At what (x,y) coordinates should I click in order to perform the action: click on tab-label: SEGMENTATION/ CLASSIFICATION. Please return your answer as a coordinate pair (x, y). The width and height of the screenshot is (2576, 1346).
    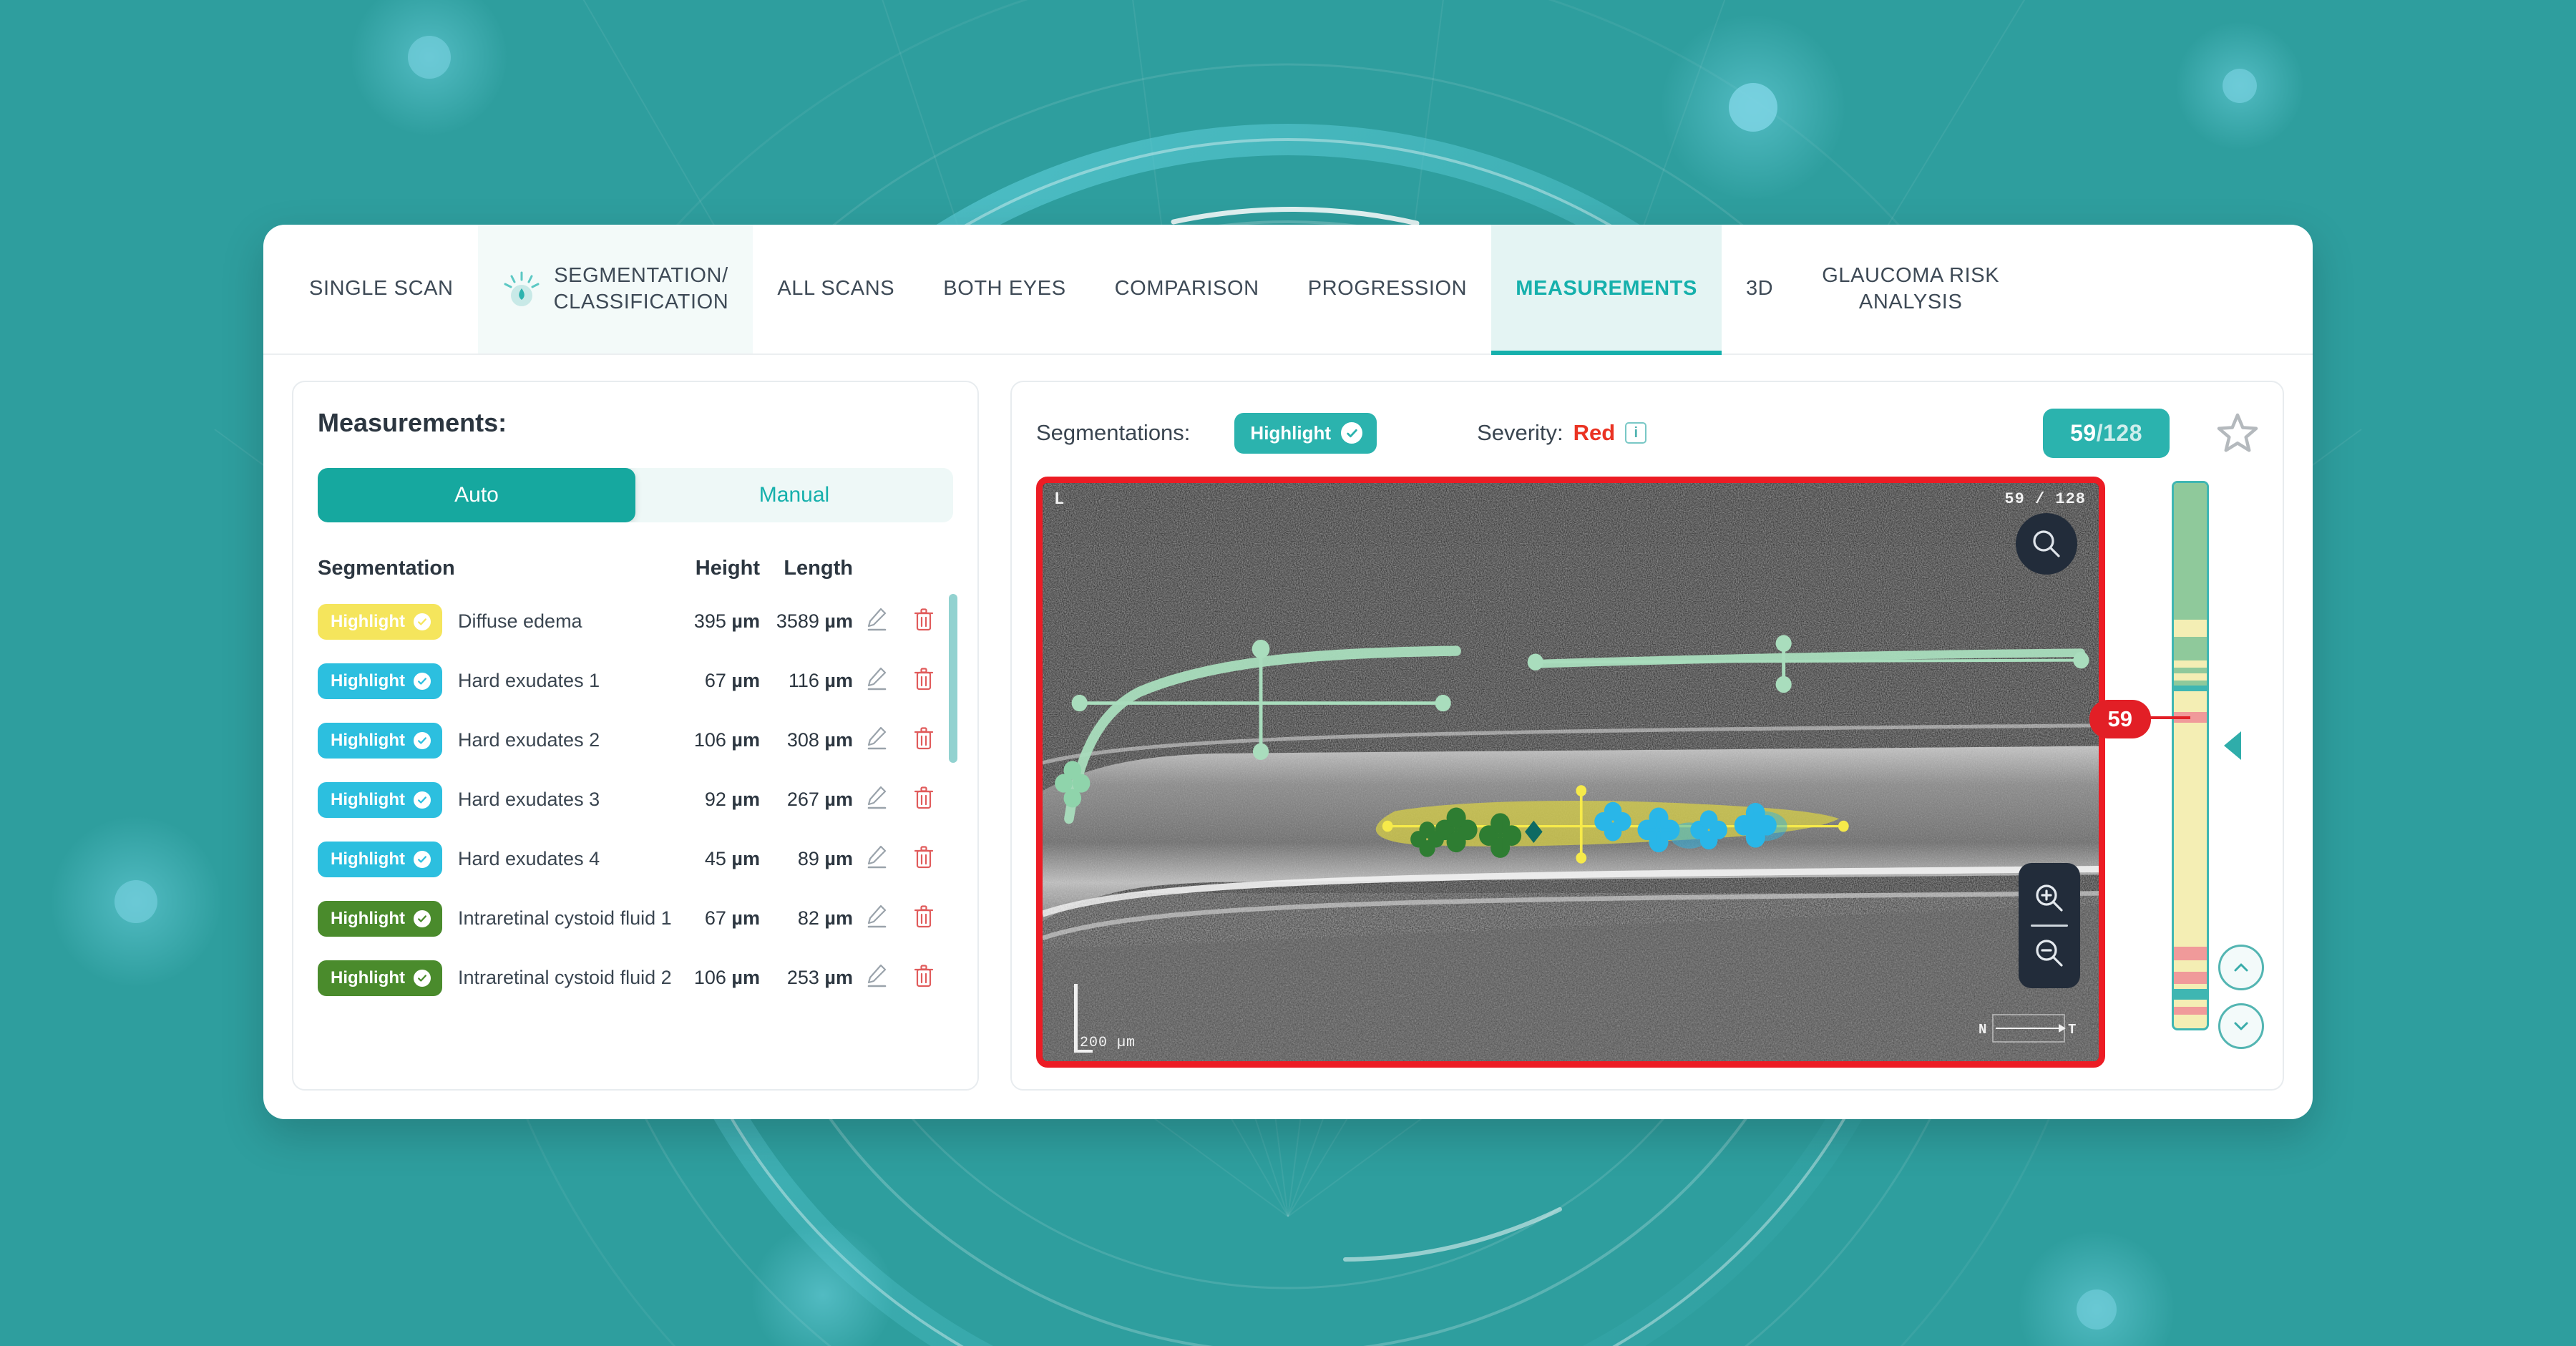
    Looking at the image, I should click on (641, 288).